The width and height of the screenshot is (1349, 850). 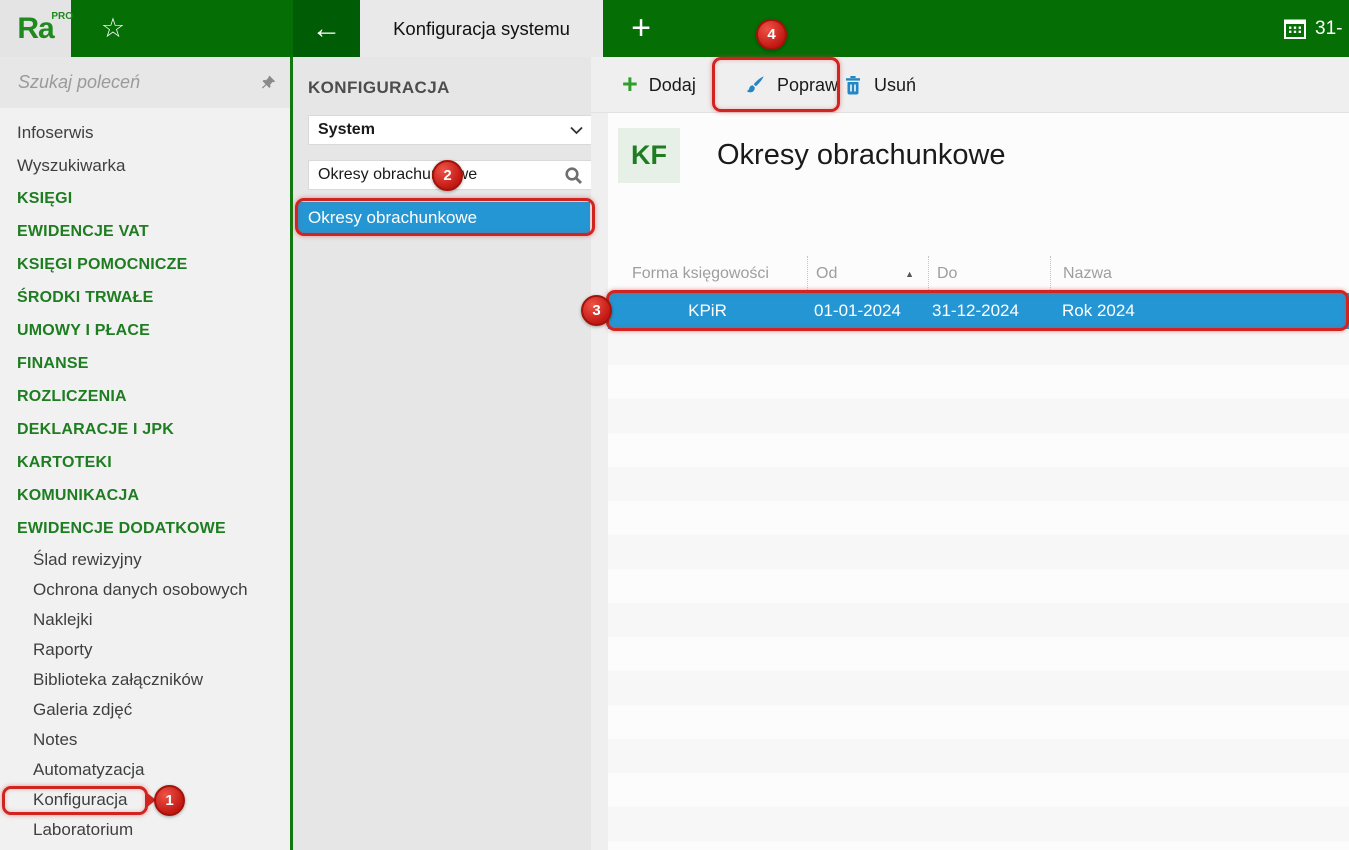 I want to click on sidebar-item-umowy-i-płace: UMOWY I PŁACE, so click(x=145, y=330).